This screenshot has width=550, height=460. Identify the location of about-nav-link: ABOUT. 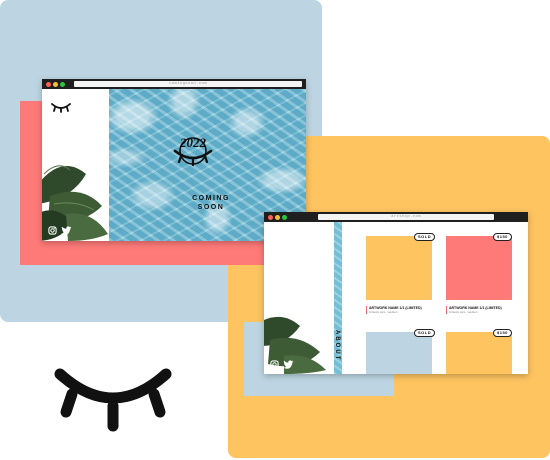
(337, 345).